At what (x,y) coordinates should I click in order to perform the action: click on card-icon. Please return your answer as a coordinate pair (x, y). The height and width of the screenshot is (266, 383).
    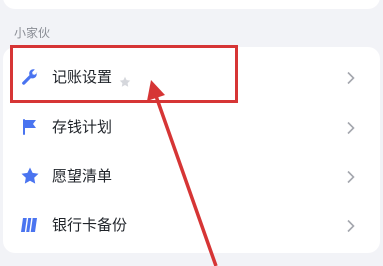
    Looking at the image, I should click on (30, 225).